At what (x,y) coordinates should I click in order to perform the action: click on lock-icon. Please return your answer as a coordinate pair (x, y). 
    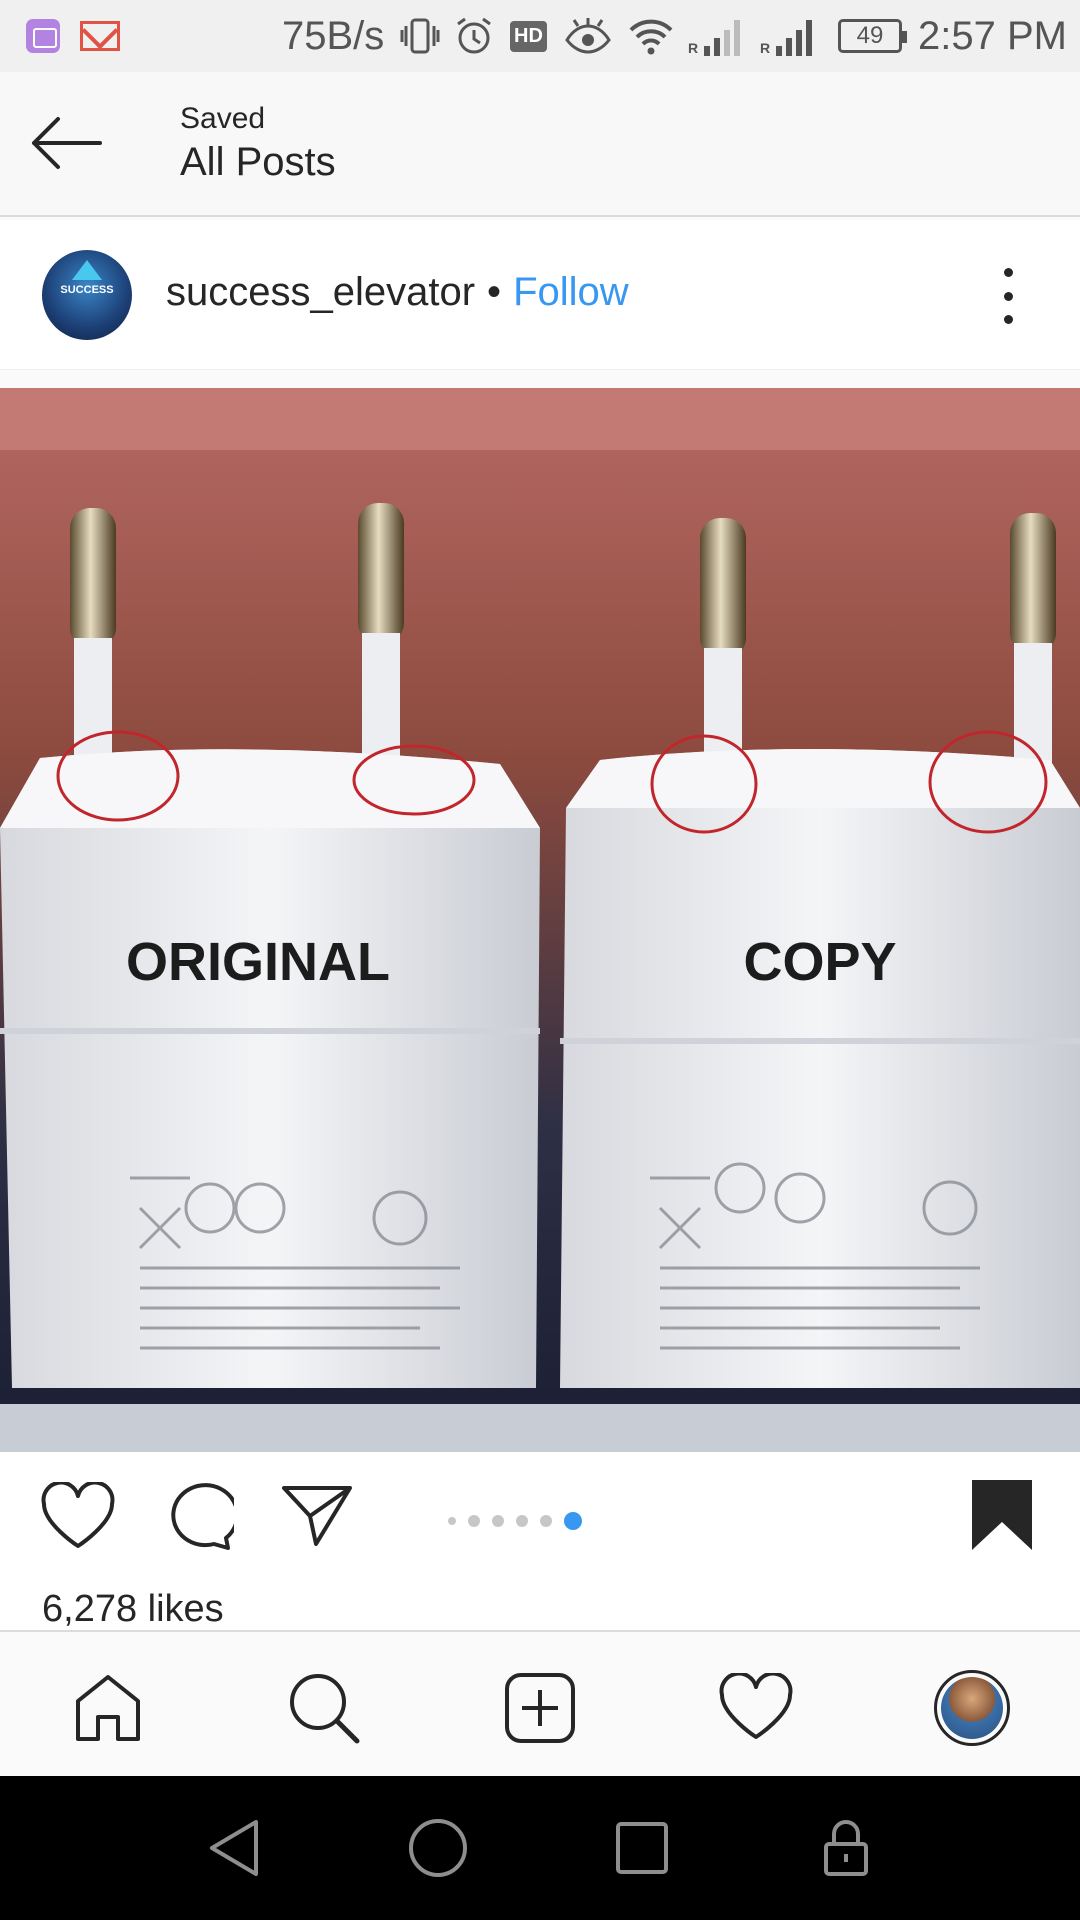
    Looking at the image, I should click on (846, 1848).